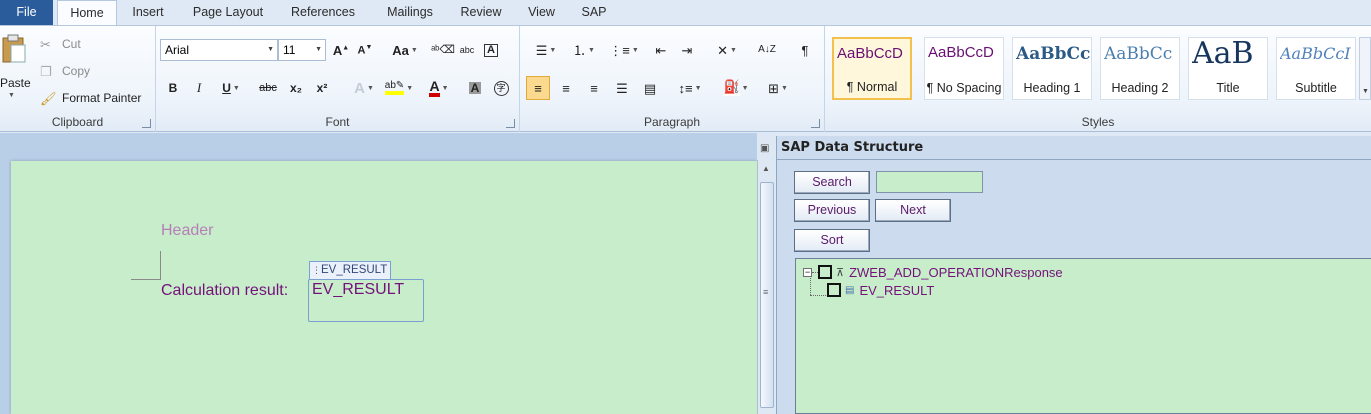  What do you see at coordinates (481, 12) in the screenshot?
I see `tab-review: Review` at bounding box center [481, 12].